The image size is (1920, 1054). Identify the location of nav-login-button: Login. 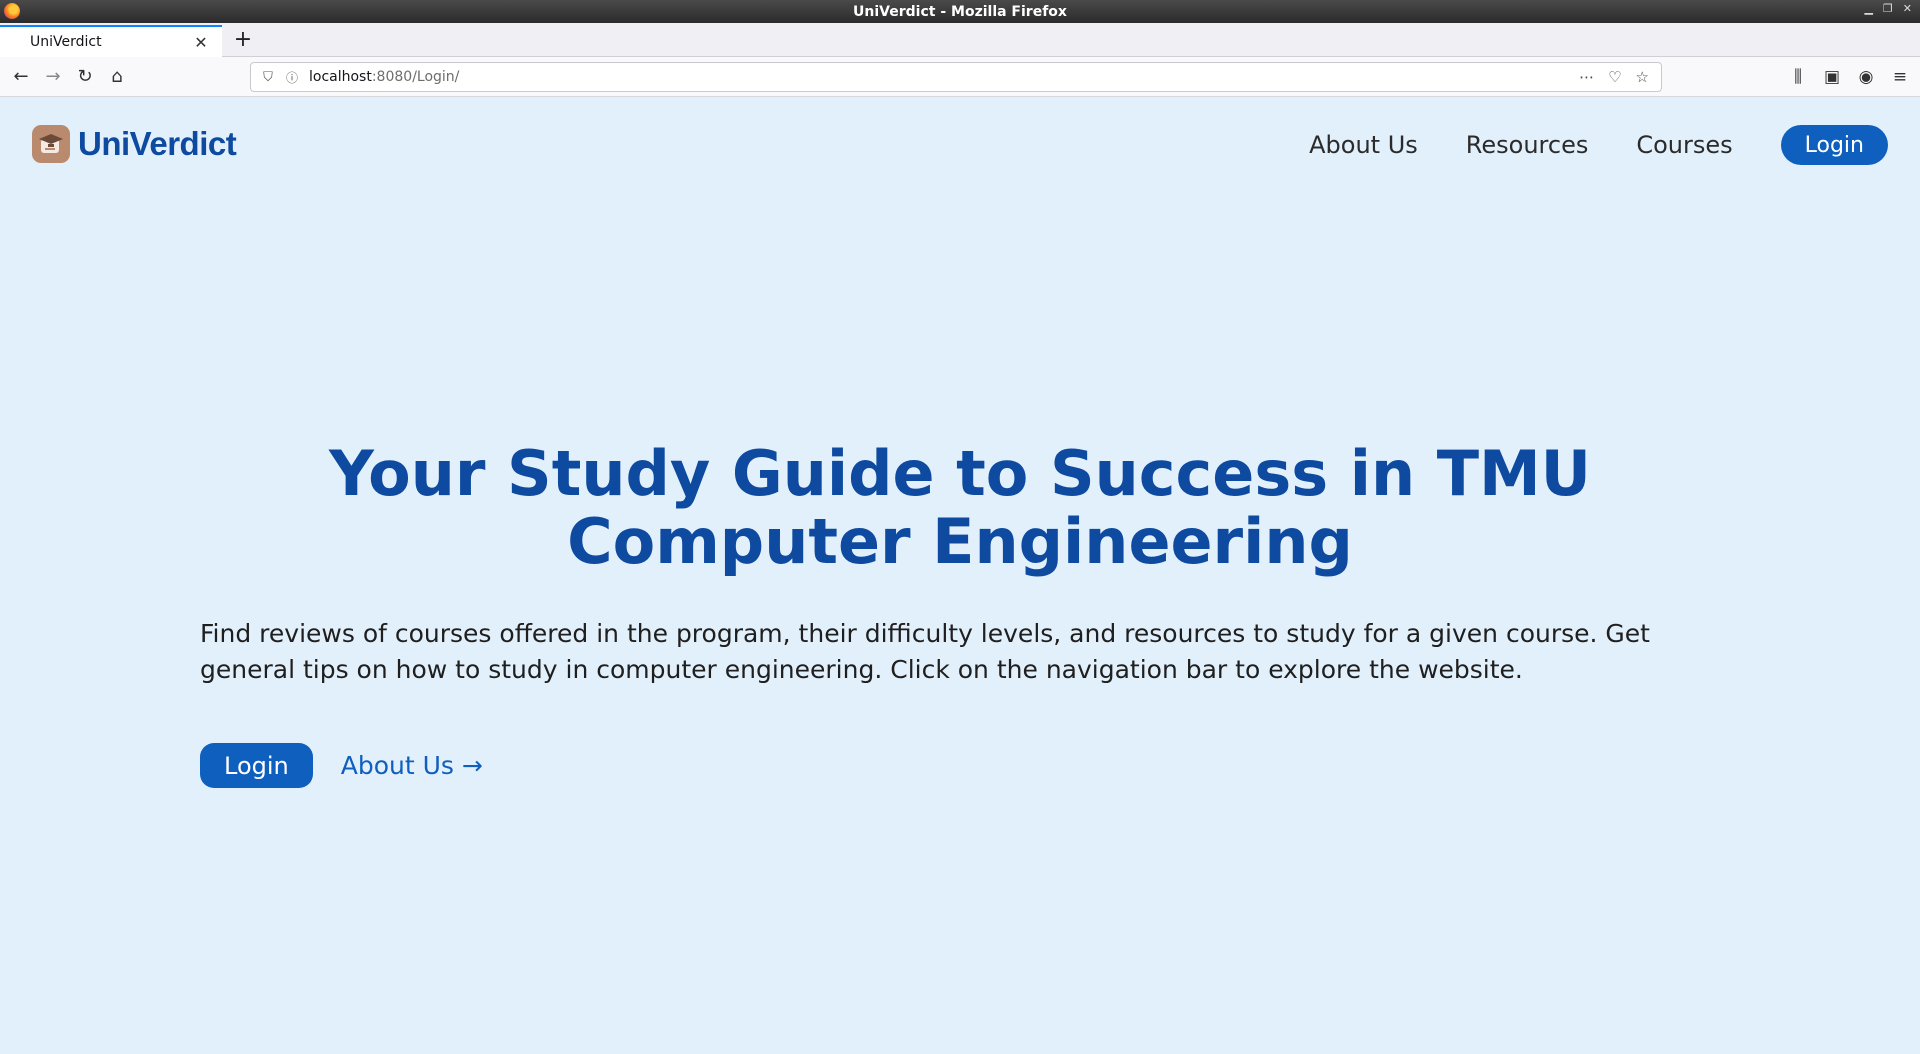
(1834, 145).